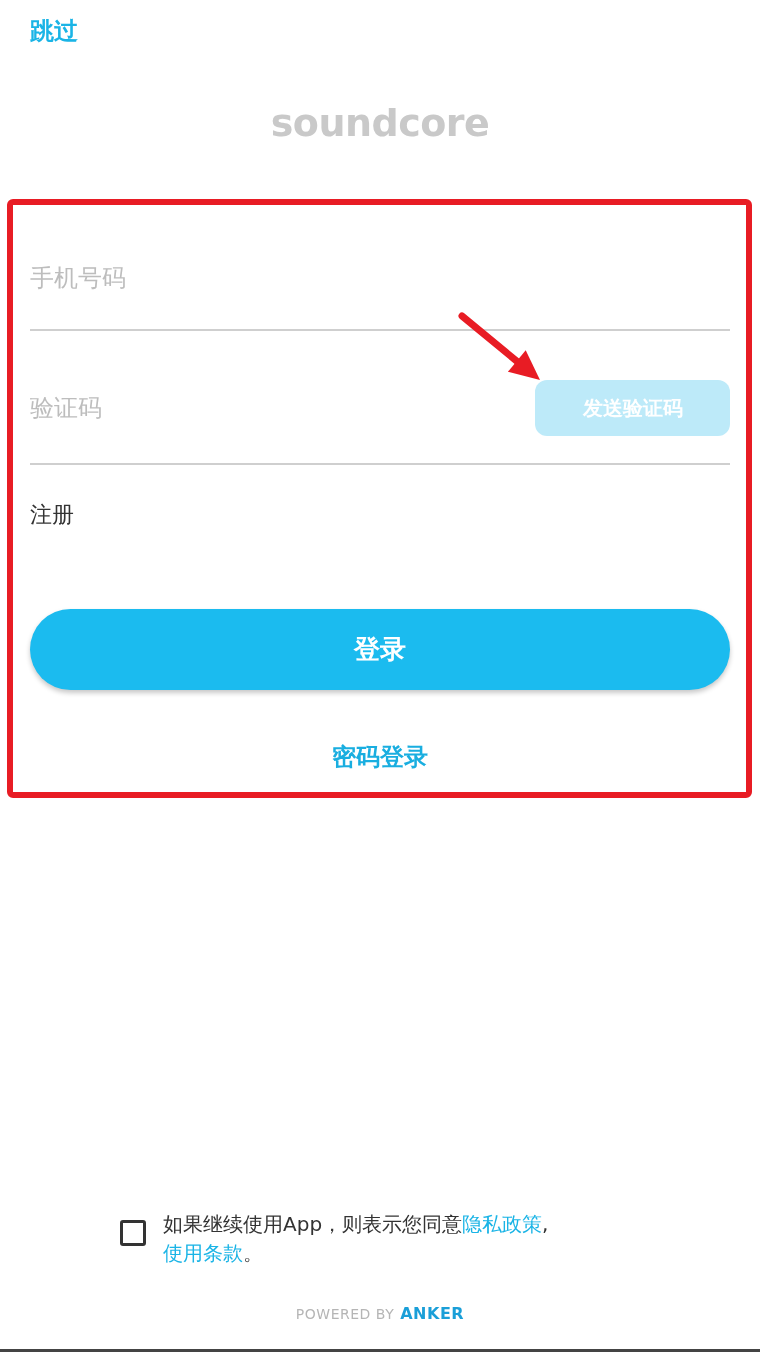 This screenshot has height=1352, width=760. What do you see at coordinates (54, 31) in the screenshot?
I see `skip-link: 跳过` at bounding box center [54, 31].